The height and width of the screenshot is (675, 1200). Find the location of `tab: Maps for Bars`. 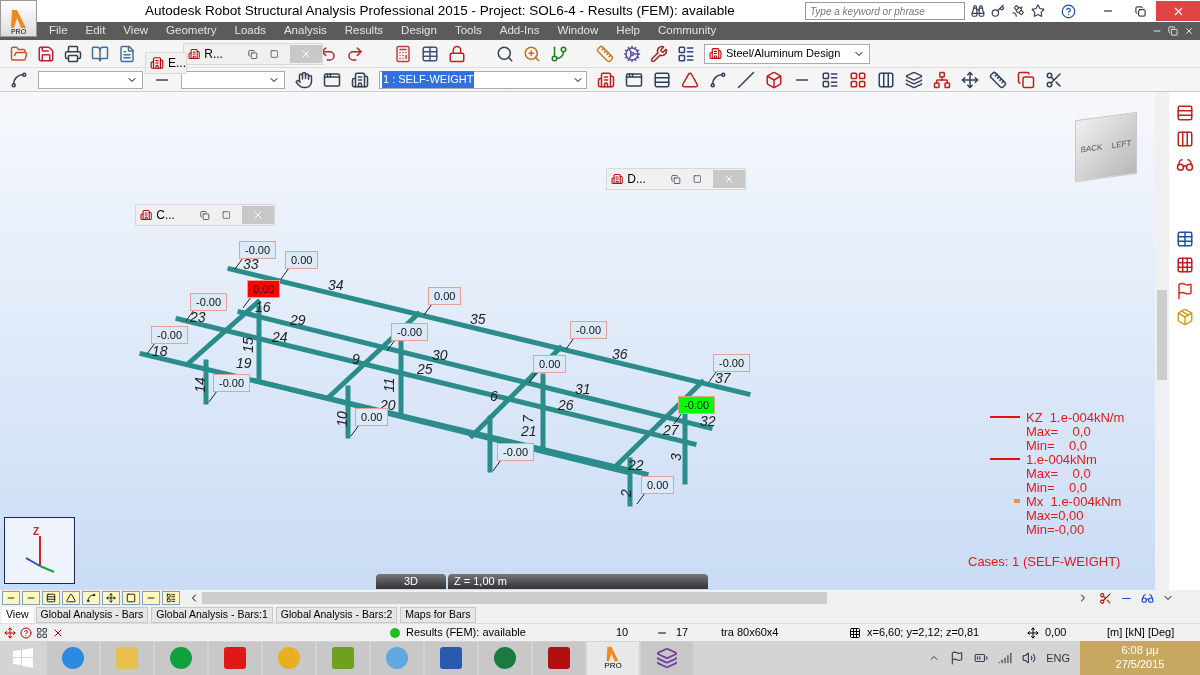

tab: Maps for Bars is located at coordinates (438, 615).